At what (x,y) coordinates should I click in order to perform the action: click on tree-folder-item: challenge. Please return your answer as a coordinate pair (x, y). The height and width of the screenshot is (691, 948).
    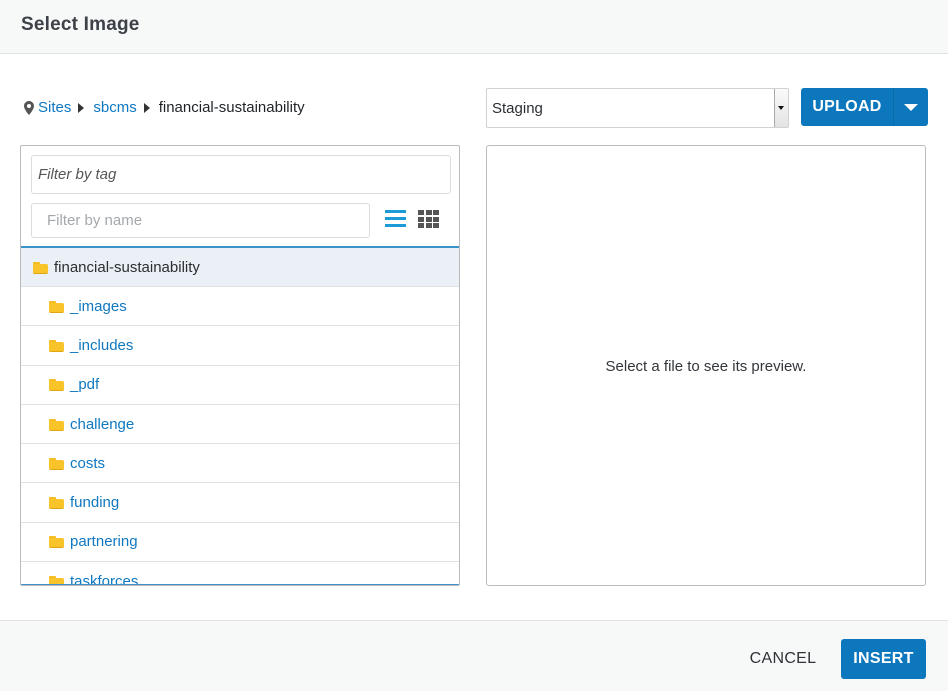
    Looking at the image, I should click on (240, 425).